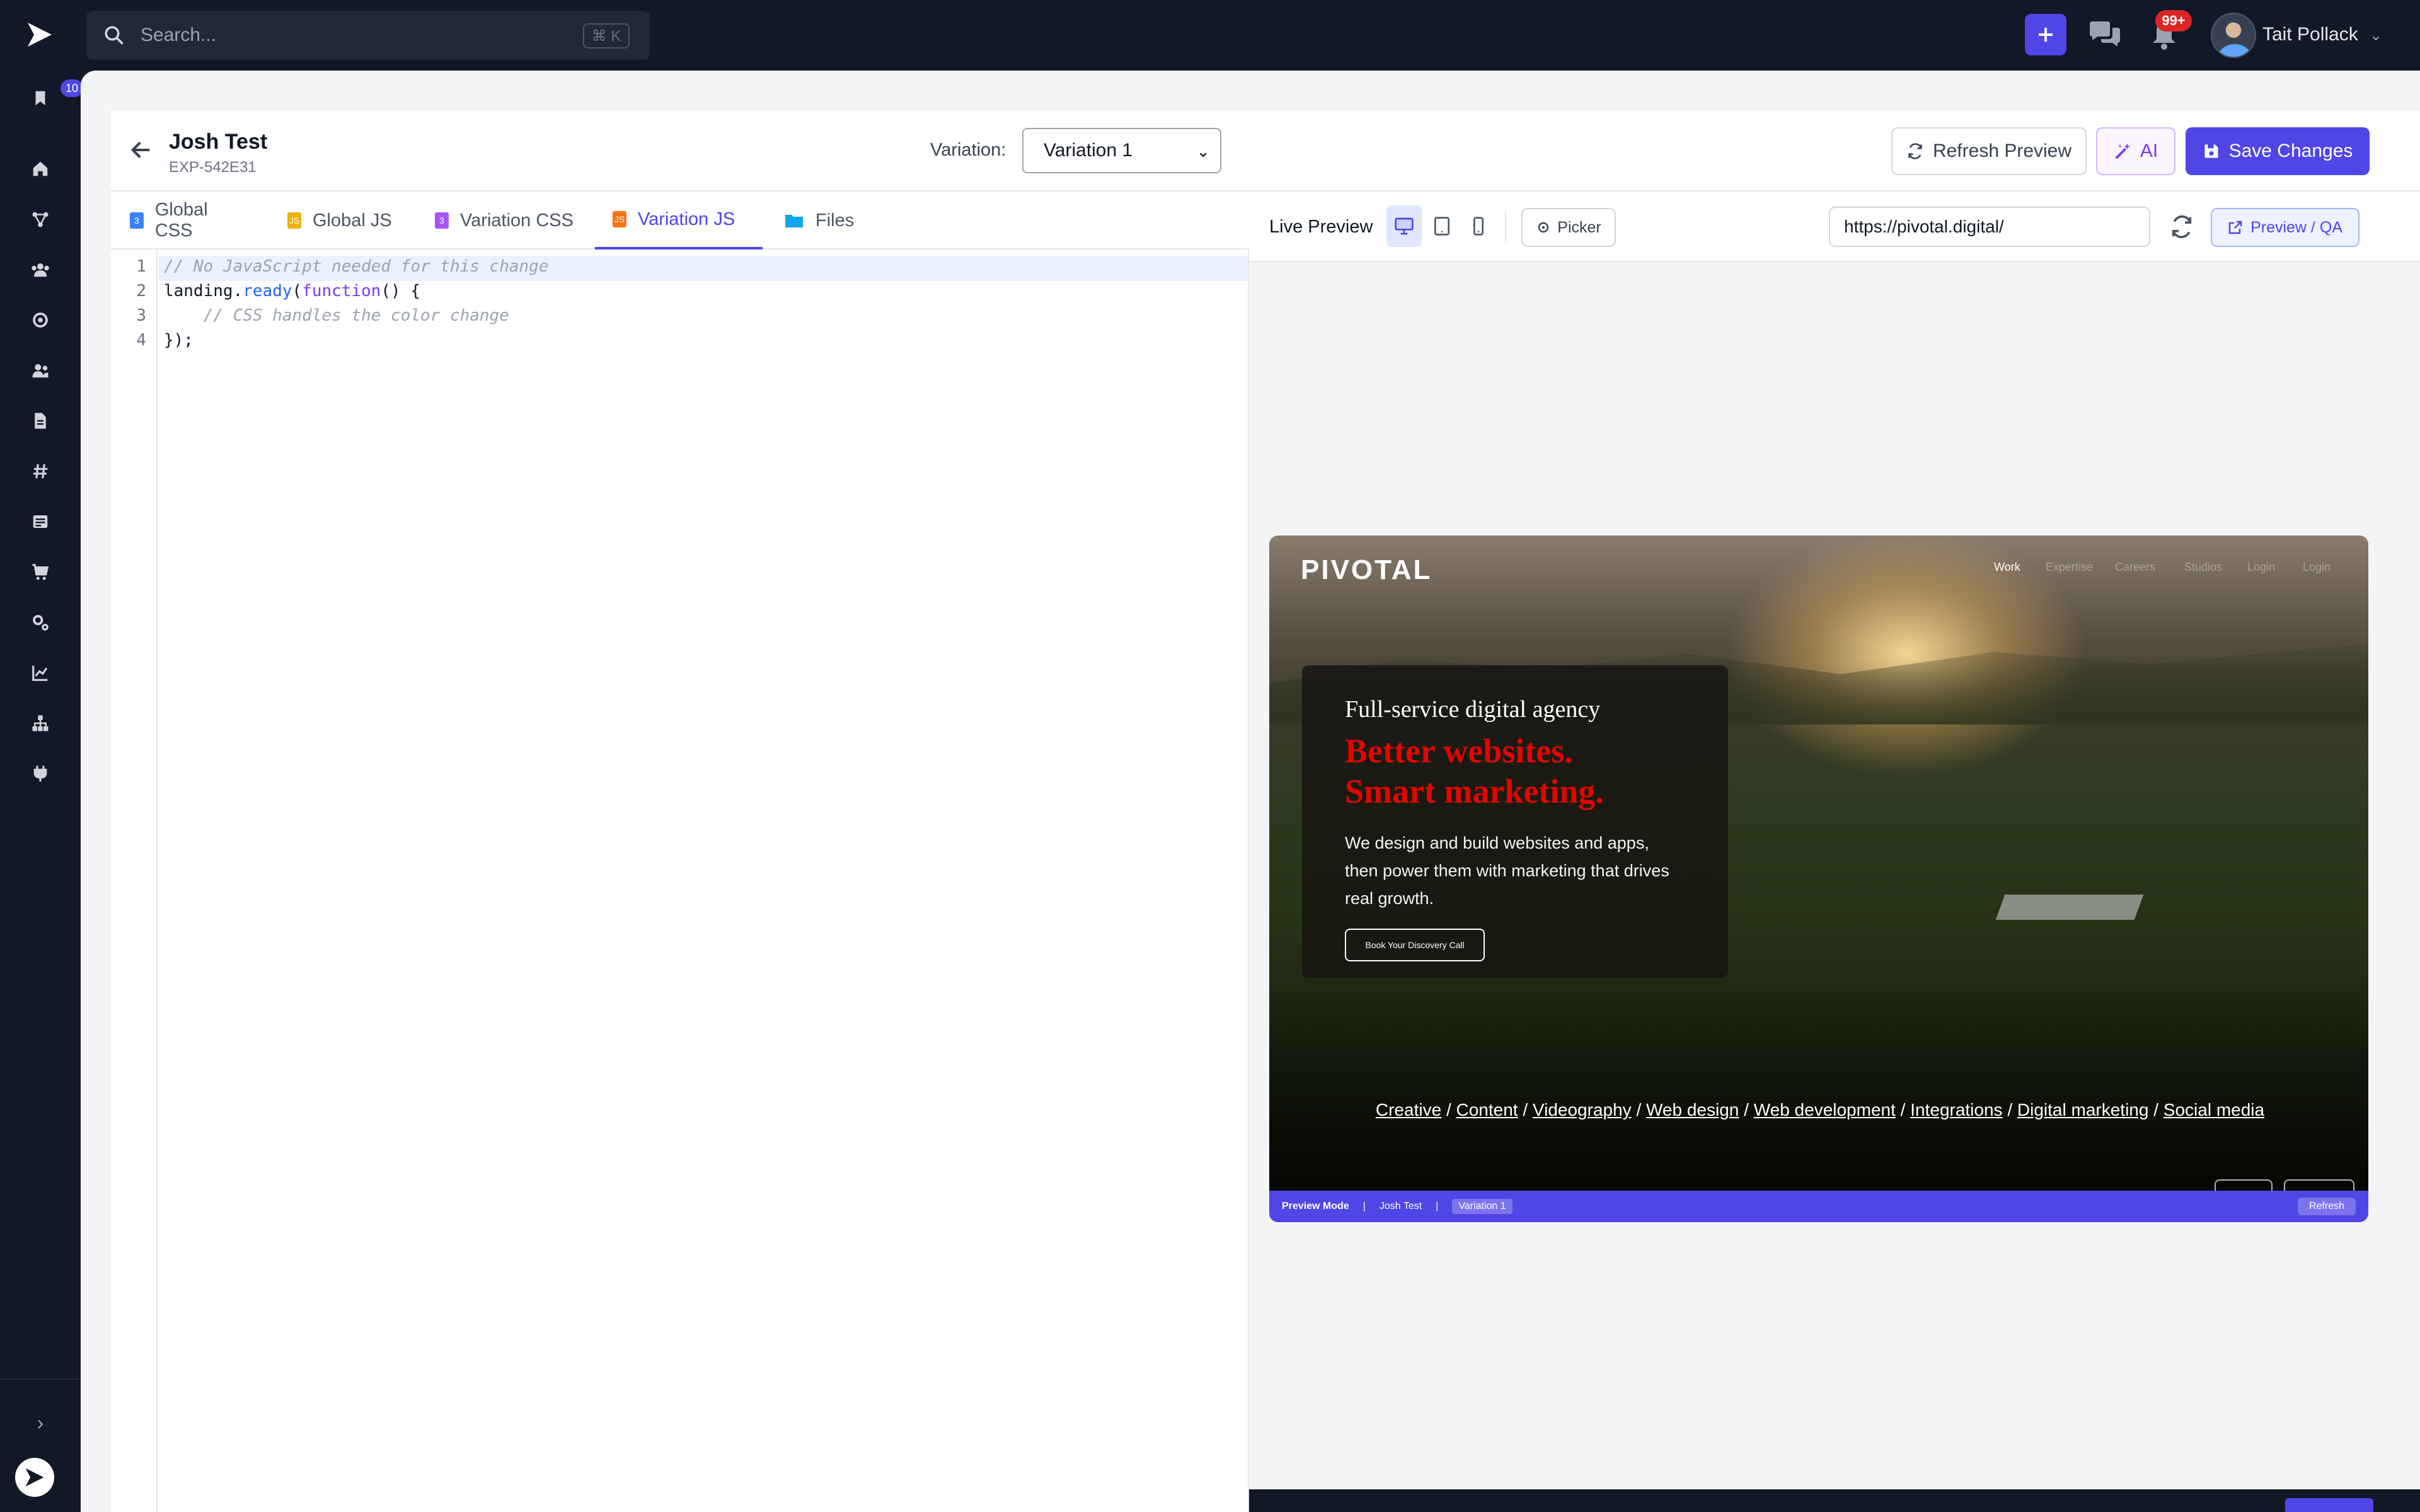 This screenshot has height=1512, width=2420. I want to click on site-nav-item: Work, so click(2007, 567).